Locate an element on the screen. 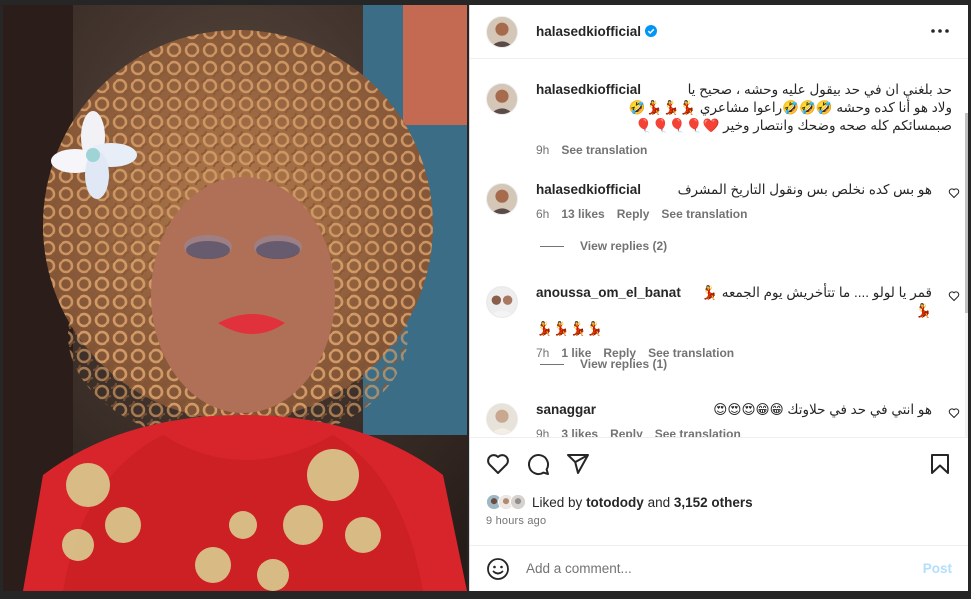  liker-avatar is located at coordinates (518, 502).